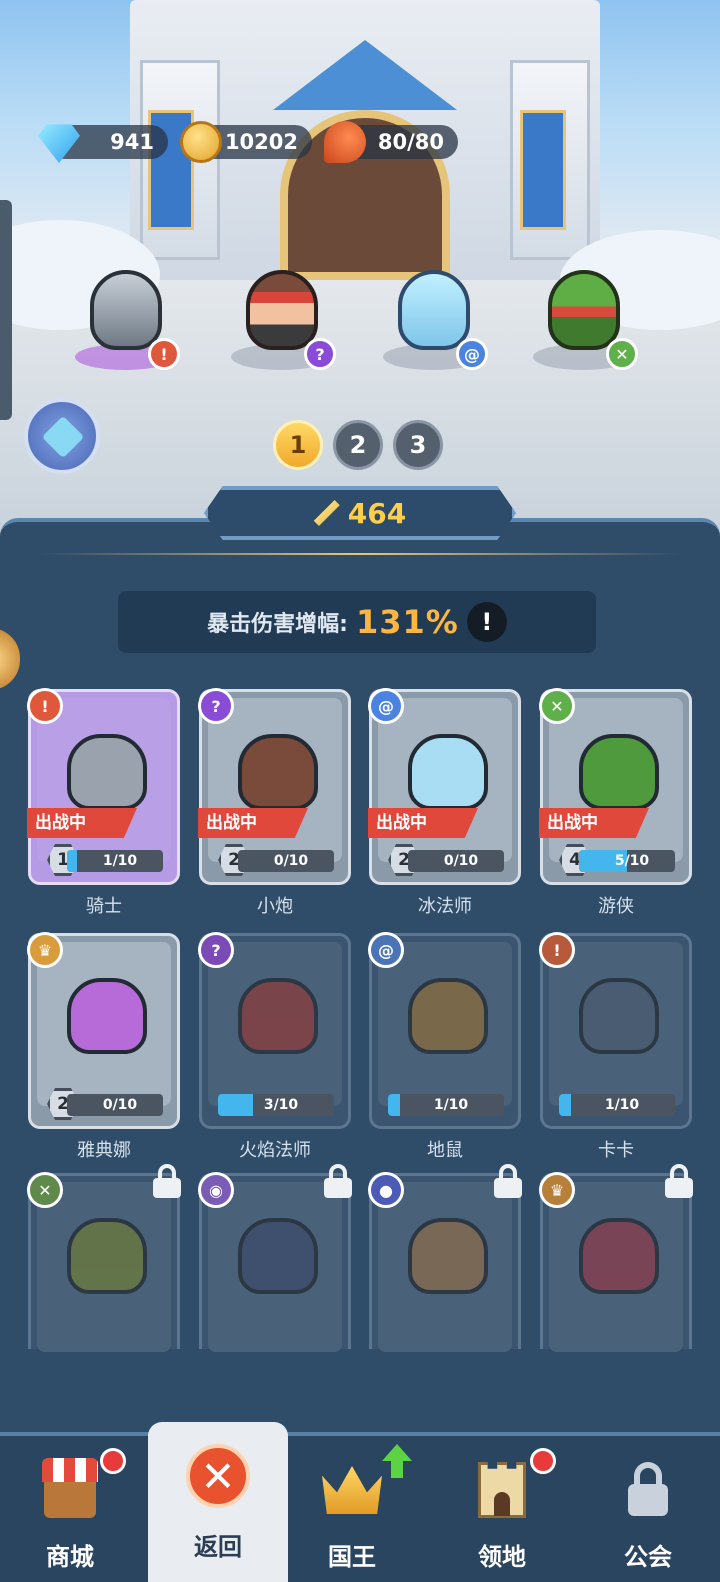 This screenshot has height=1582, width=720. What do you see at coordinates (583, 315) in the screenshot?
I see `field-hero-ranger: ✕` at bounding box center [583, 315].